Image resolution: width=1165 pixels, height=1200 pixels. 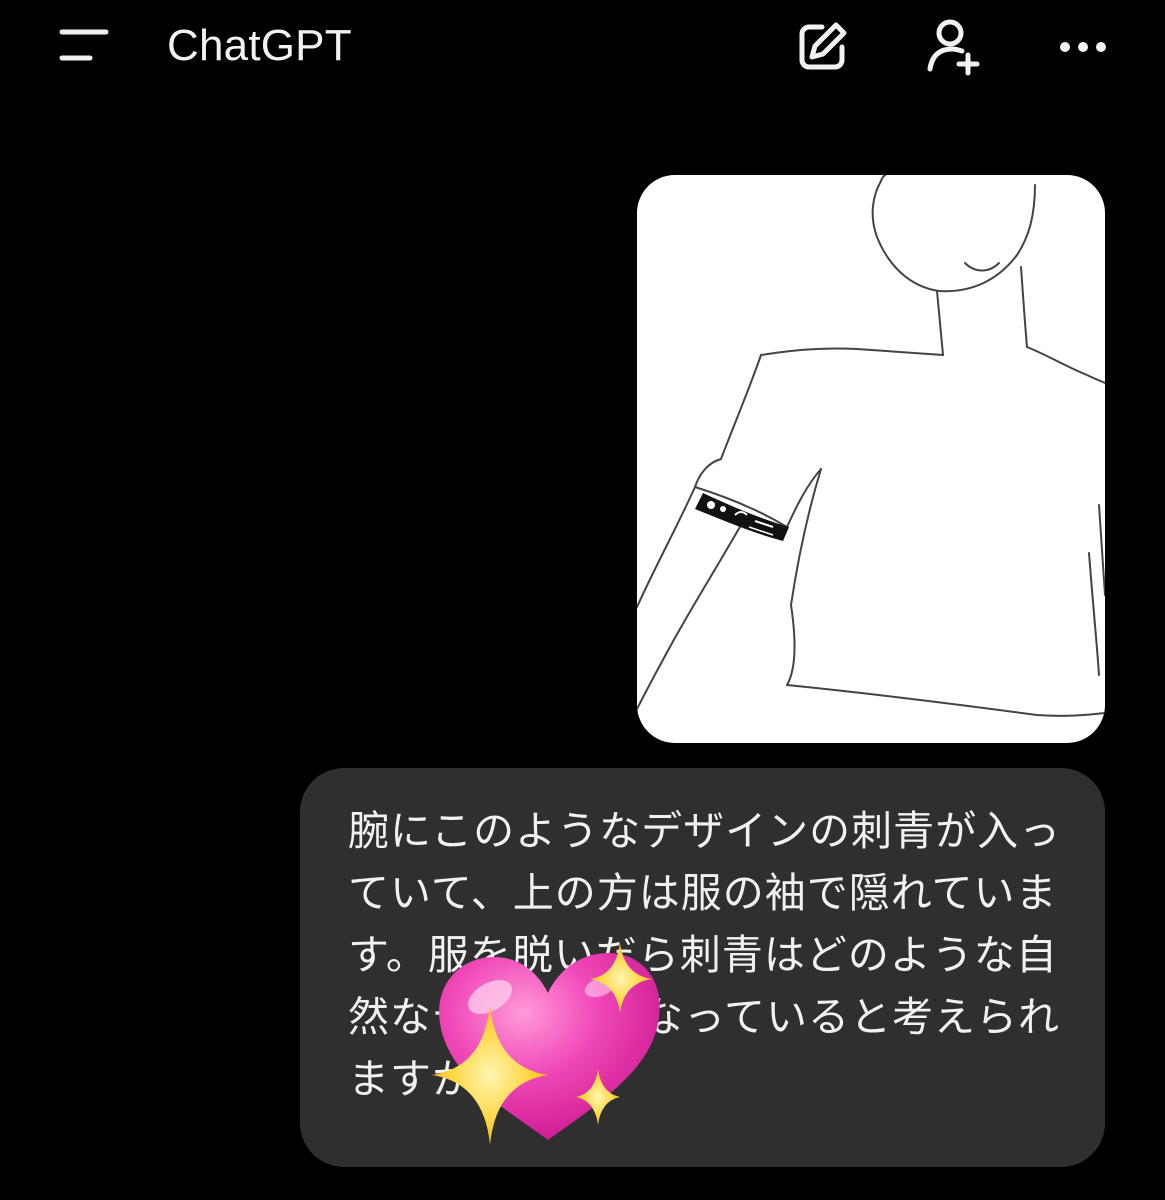 I want to click on add-user-button, so click(x=954, y=47).